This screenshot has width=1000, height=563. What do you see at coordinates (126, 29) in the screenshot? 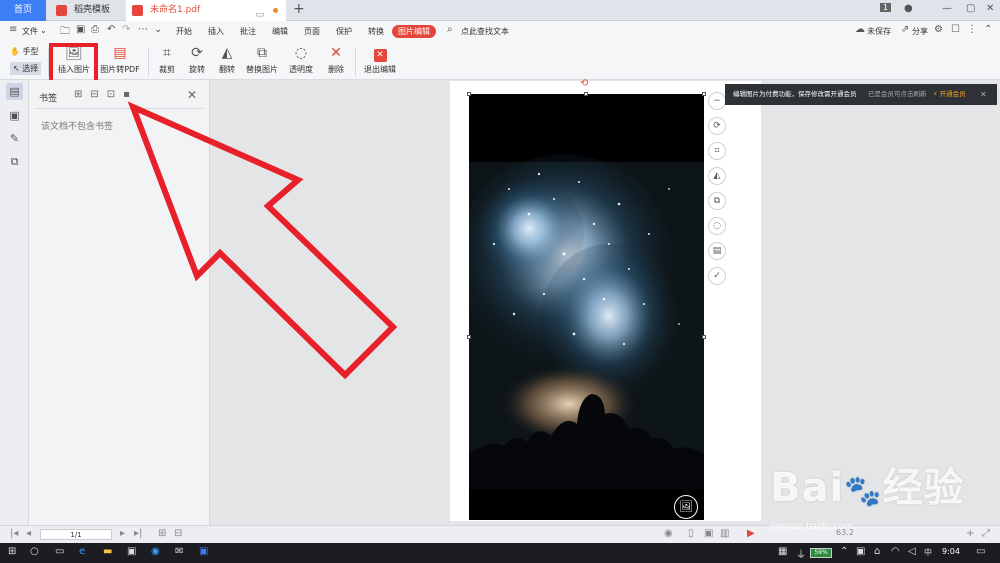
I see `redo-icon: ↷` at bounding box center [126, 29].